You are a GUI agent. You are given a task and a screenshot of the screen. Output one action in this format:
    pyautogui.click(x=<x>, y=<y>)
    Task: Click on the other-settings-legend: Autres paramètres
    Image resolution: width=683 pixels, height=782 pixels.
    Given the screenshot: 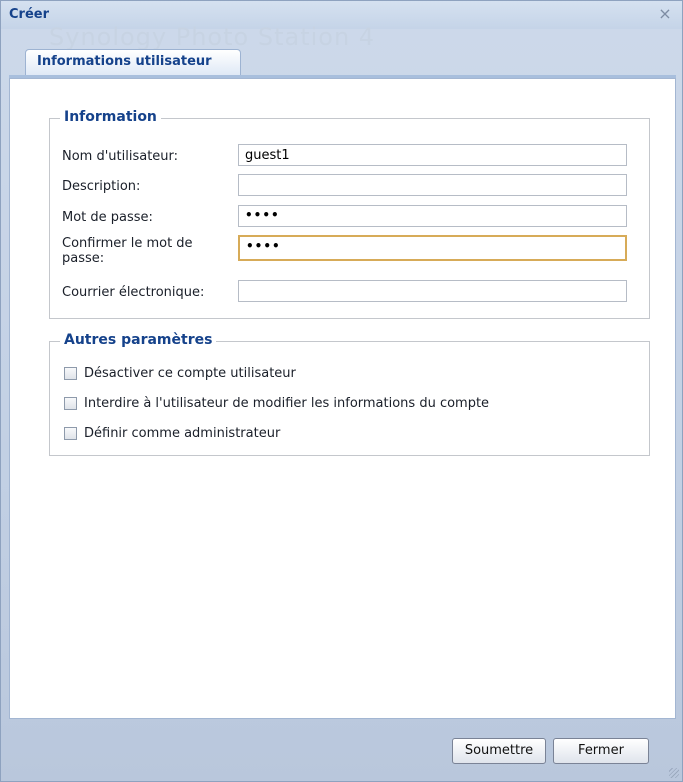 What is the action you would take?
    pyautogui.click(x=138, y=340)
    